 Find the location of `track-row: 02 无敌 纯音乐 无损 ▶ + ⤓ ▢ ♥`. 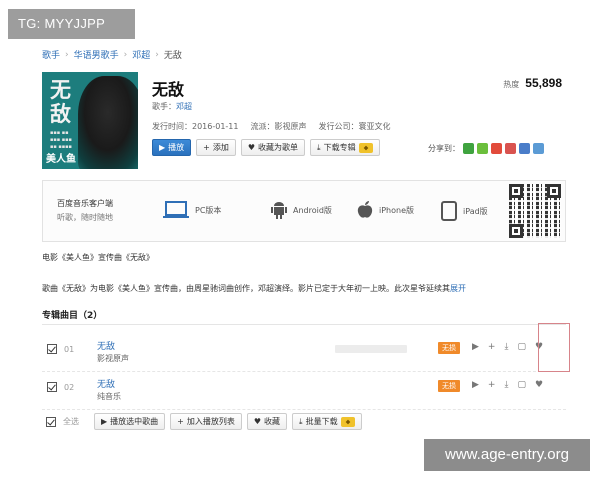

track-row: 02 无敌 纯音乐 无损 ▶ + ⤓ ▢ ♥ is located at coordinates (304, 392).